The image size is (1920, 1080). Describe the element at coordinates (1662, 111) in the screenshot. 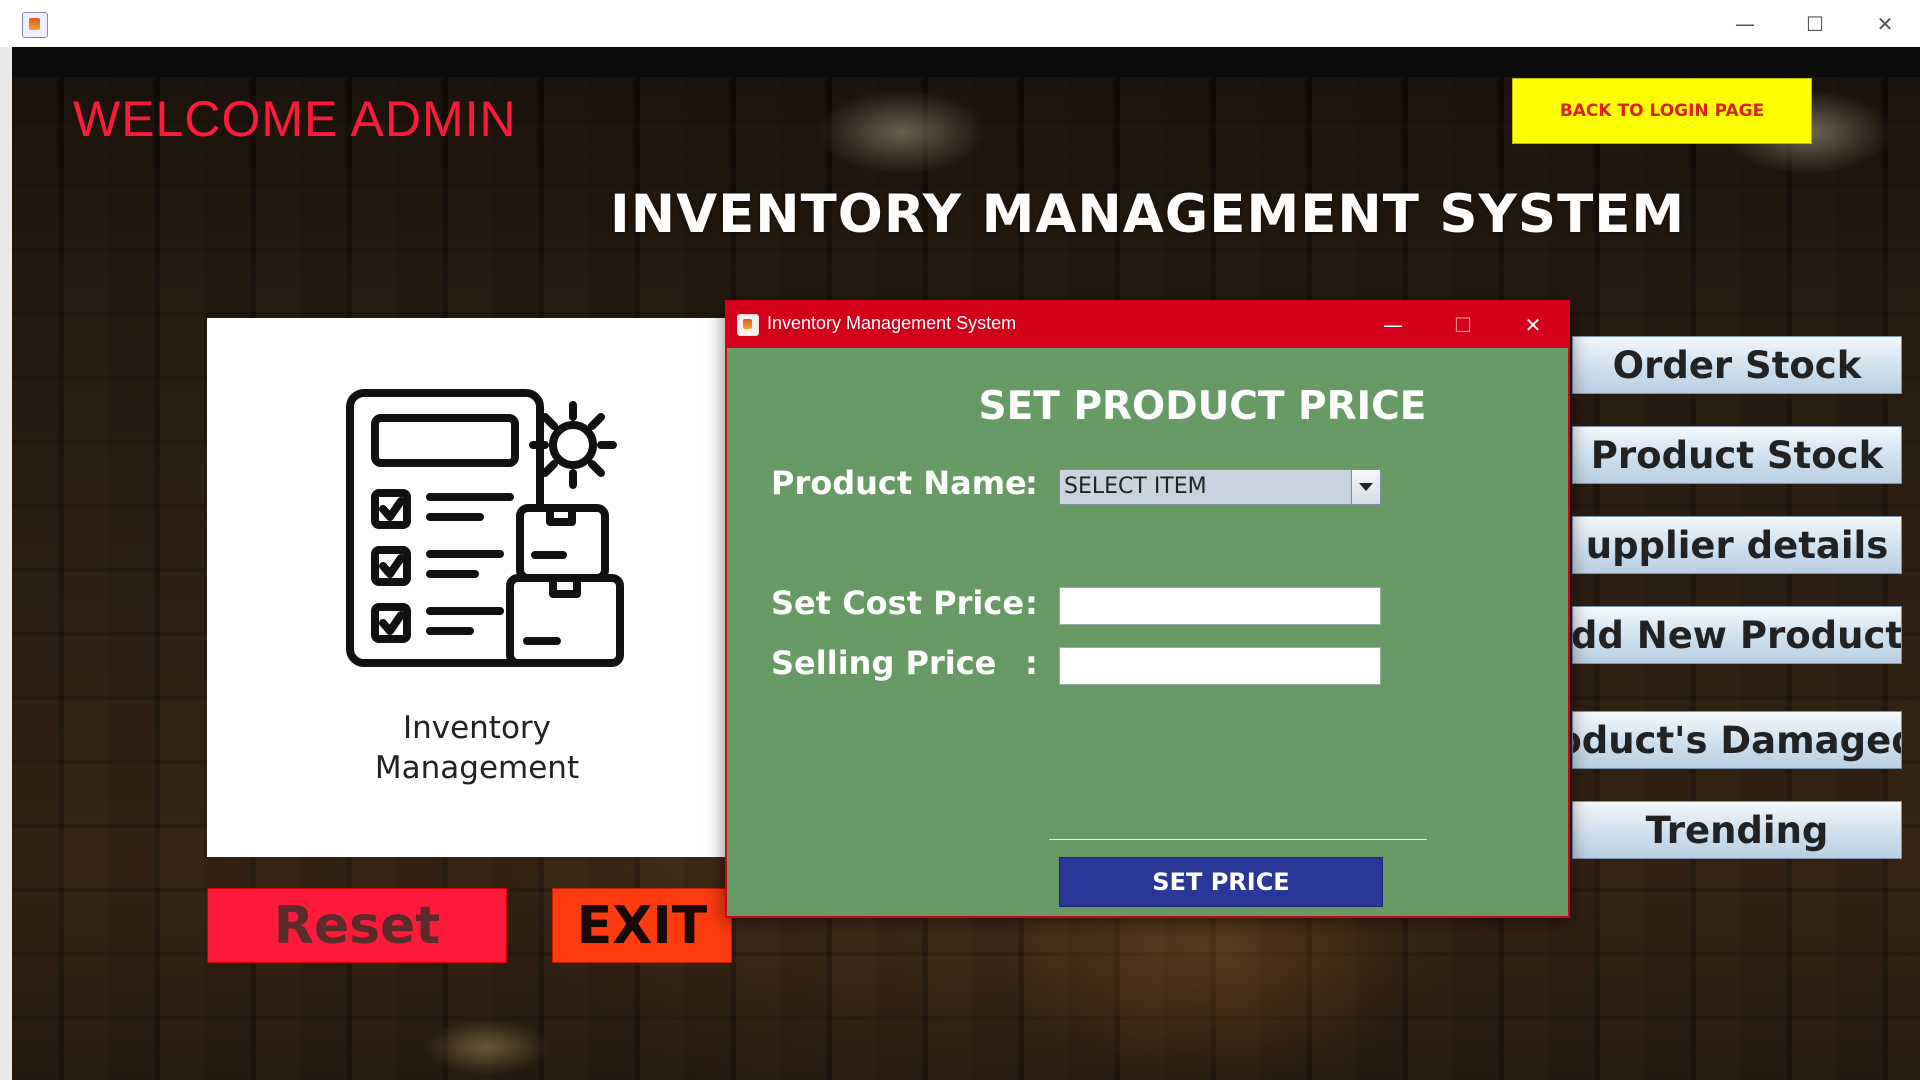

I see `back-to-login-button: BACK TO LOGIN PAGE` at that location.